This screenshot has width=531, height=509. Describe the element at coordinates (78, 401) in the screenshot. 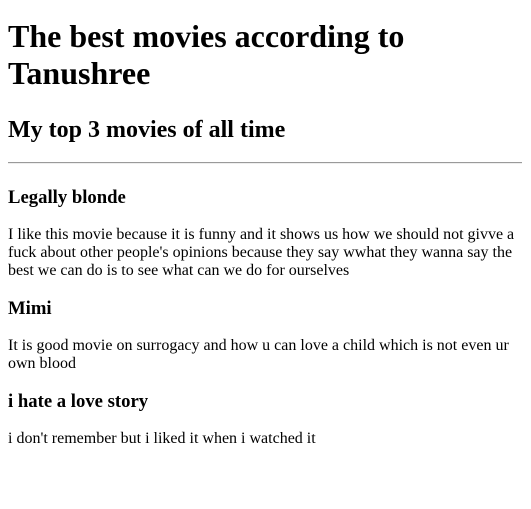

I see `movie-title: i hate a love story` at that location.